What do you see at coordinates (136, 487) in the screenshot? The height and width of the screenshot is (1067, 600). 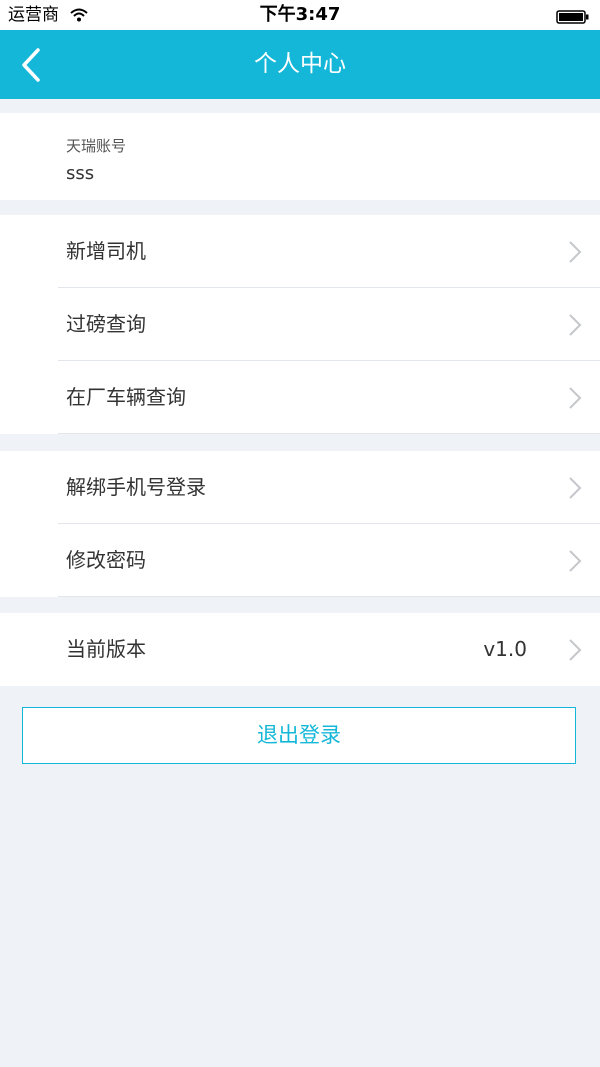 I see `menu-item-label: 解绑手机号登录` at bounding box center [136, 487].